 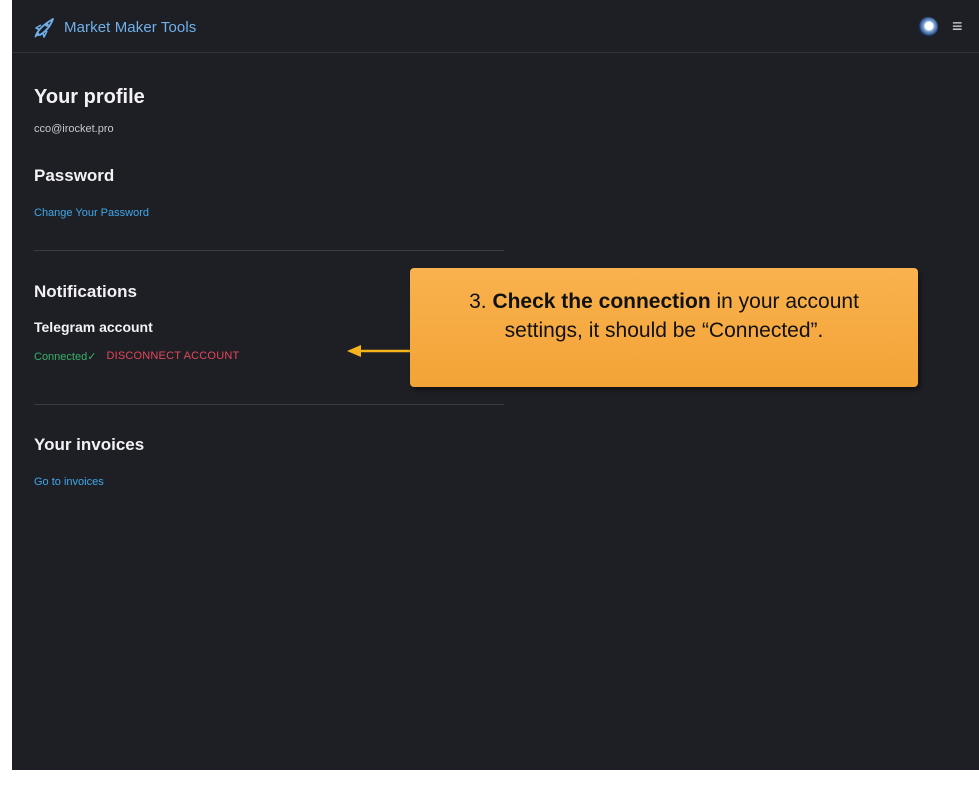 What do you see at coordinates (69, 482) in the screenshot?
I see `go-to-invoices-link: Go to invoices` at bounding box center [69, 482].